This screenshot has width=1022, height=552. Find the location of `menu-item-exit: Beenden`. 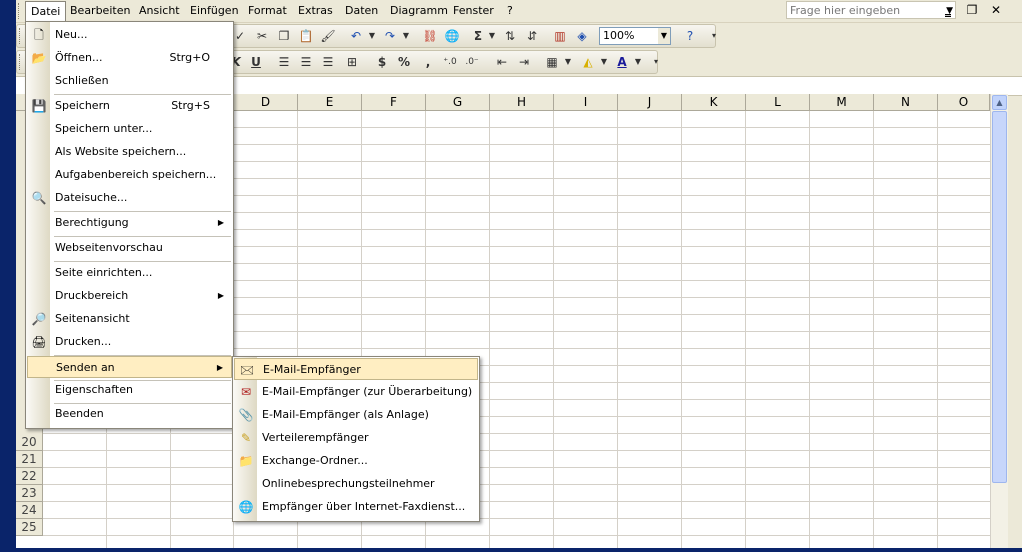

menu-item-exit: Beenden is located at coordinates (129, 414).